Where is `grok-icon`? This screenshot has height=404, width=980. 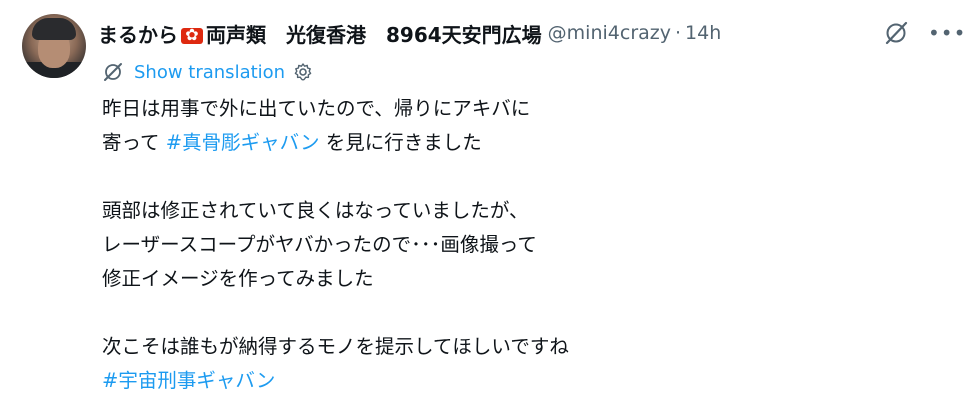
grok-icon is located at coordinates (896, 33).